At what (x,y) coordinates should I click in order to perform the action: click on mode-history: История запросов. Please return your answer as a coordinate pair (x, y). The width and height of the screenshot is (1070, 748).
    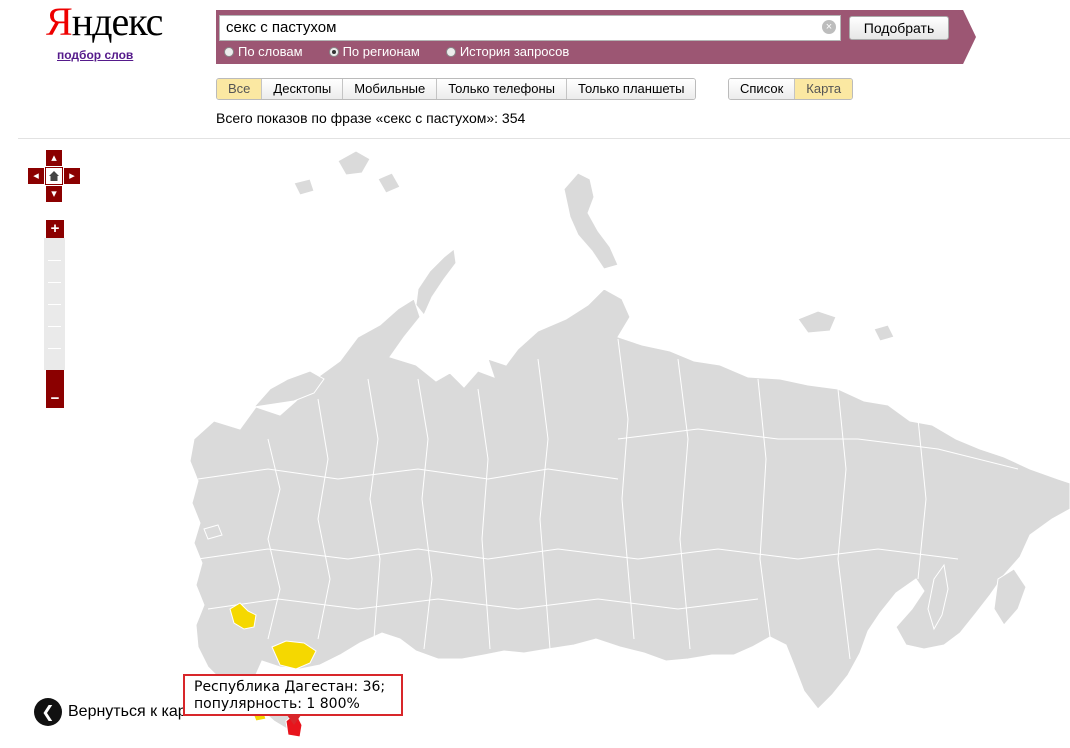
    Looking at the image, I should click on (507, 51).